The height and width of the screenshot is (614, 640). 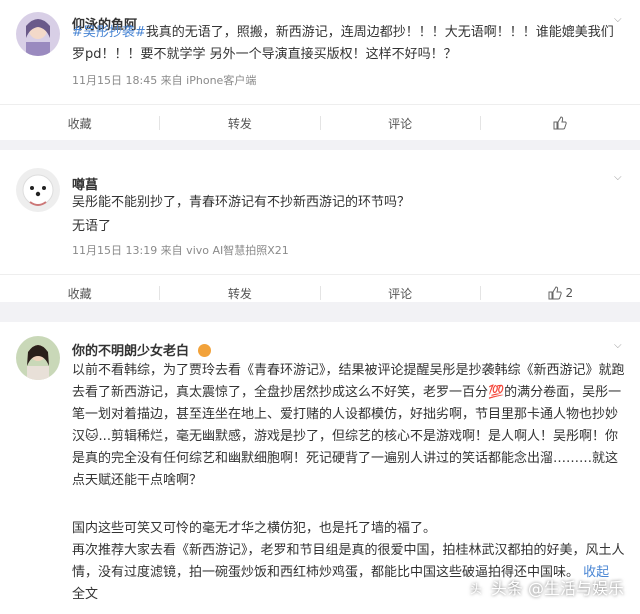 I want to click on username: 噂菖, so click(x=85, y=183).